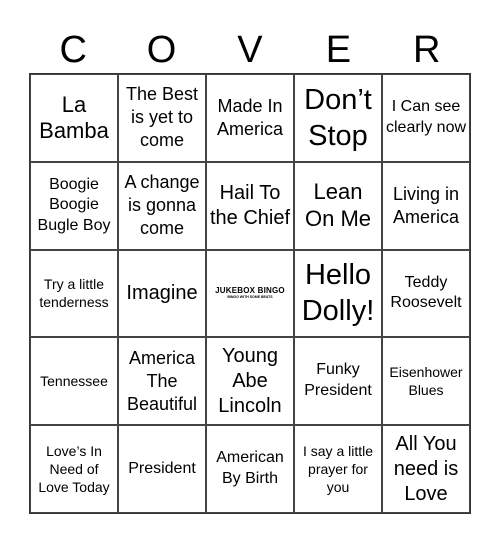 Image resolution: width=500 pixels, height=544 pixels. What do you see at coordinates (74, 293) in the screenshot?
I see `bingo-cell: Try a little tenderness` at bounding box center [74, 293].